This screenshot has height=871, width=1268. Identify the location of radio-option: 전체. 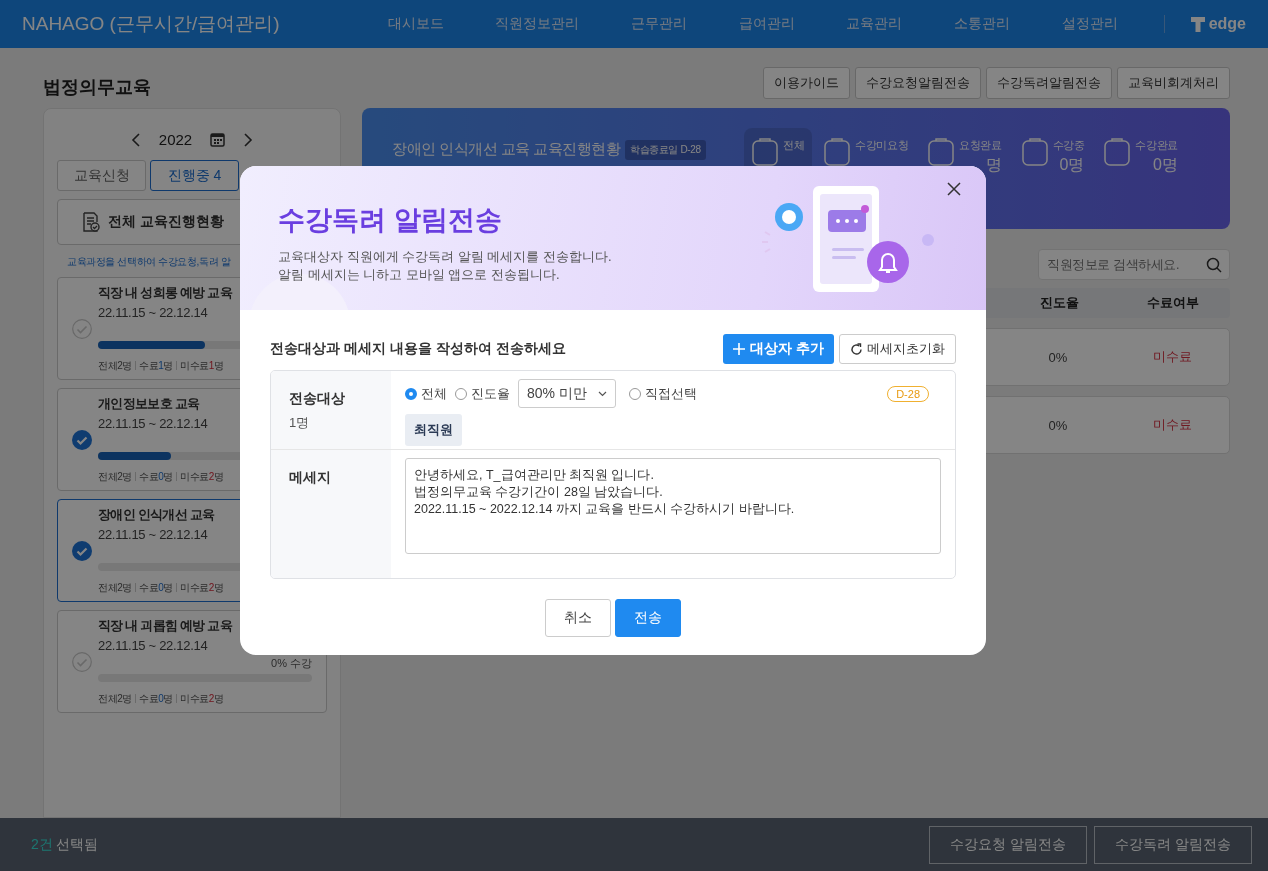
(426, 393).